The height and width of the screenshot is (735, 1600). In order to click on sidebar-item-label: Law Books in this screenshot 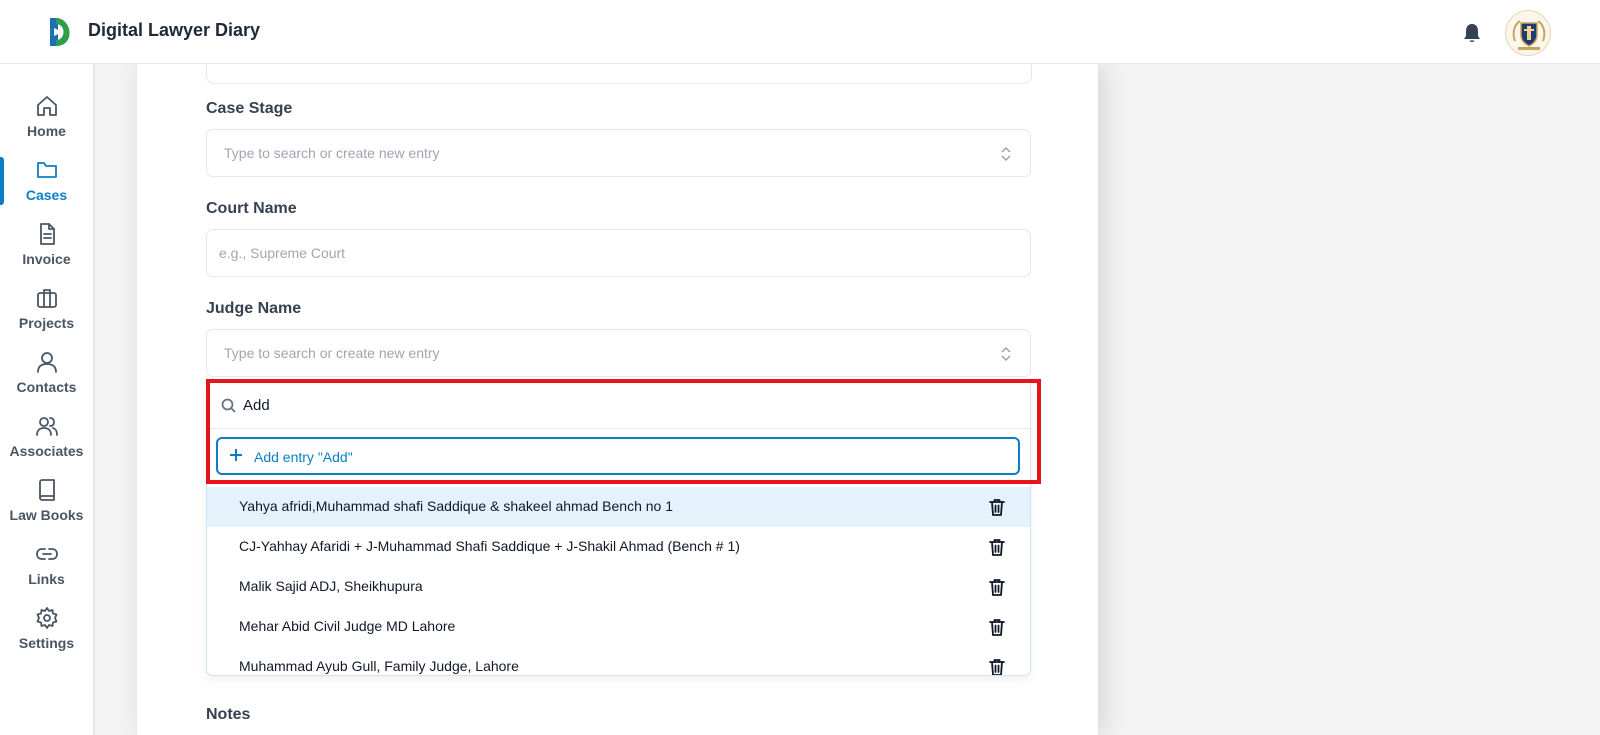, I will do `click(46, 515)`.